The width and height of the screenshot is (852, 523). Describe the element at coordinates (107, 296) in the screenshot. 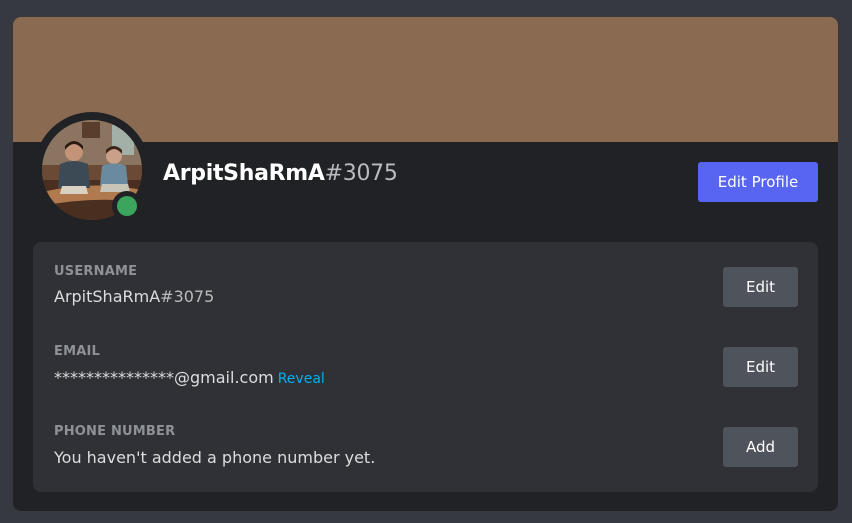

I see `username-text: ArpitShaRmA` at that location.